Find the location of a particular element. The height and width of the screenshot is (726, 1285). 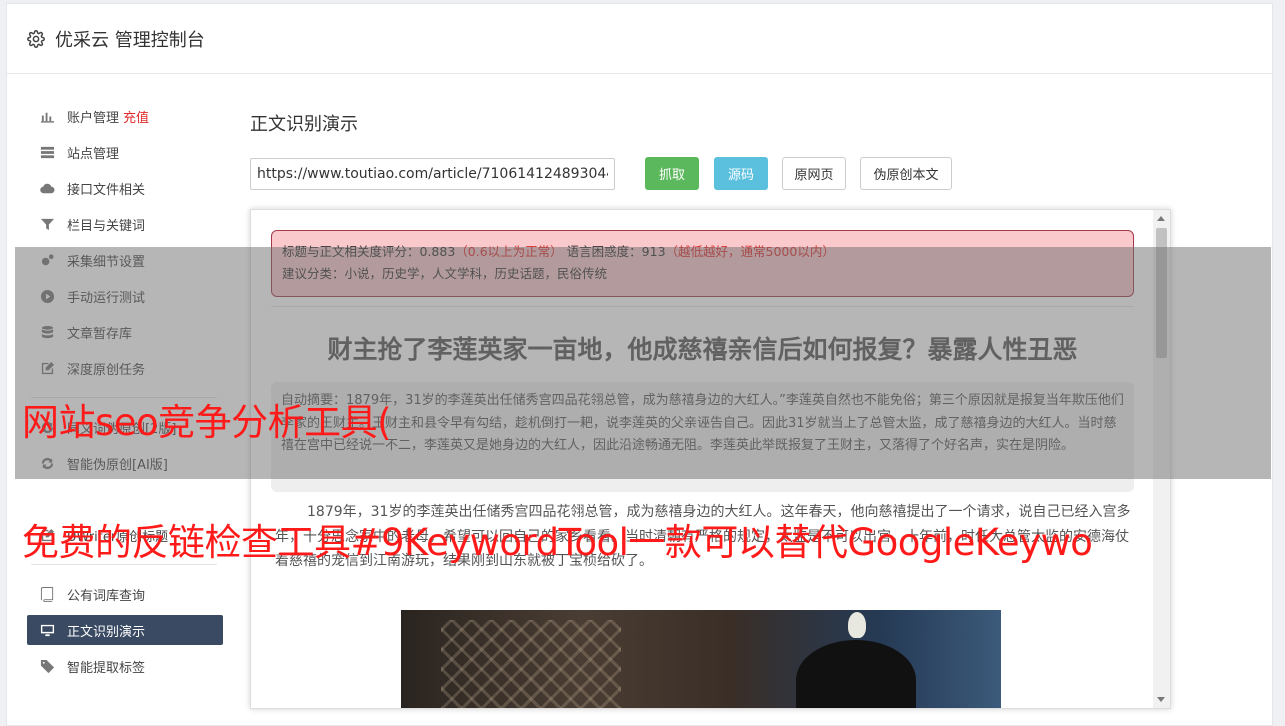

rewrite-article-button: 伪原创本文 is located at coordinates (906, 173).